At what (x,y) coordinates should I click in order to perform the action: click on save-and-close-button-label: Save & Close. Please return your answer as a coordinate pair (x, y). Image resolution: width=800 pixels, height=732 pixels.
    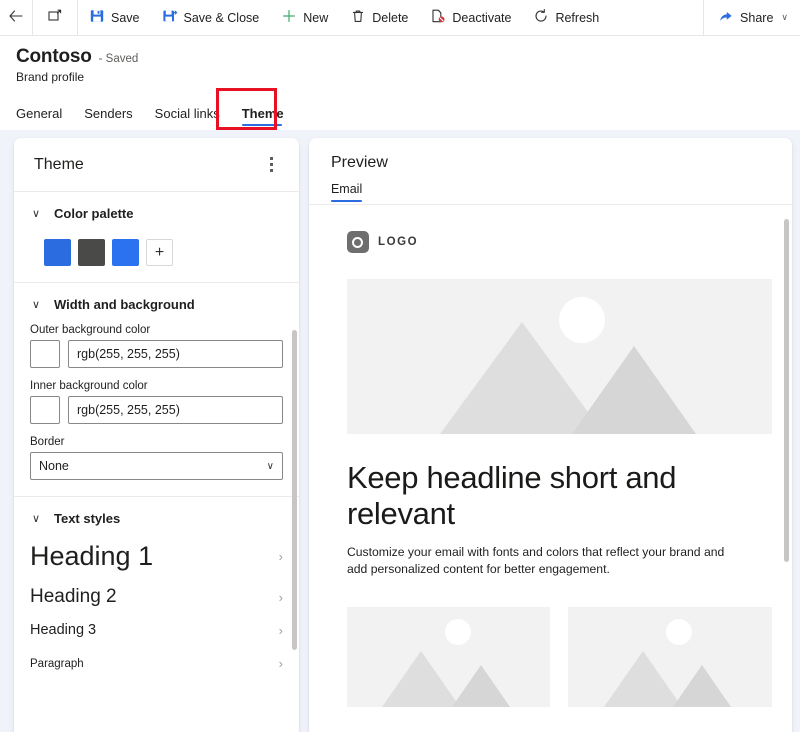
    Looking at the image, I should click on (221, 17).